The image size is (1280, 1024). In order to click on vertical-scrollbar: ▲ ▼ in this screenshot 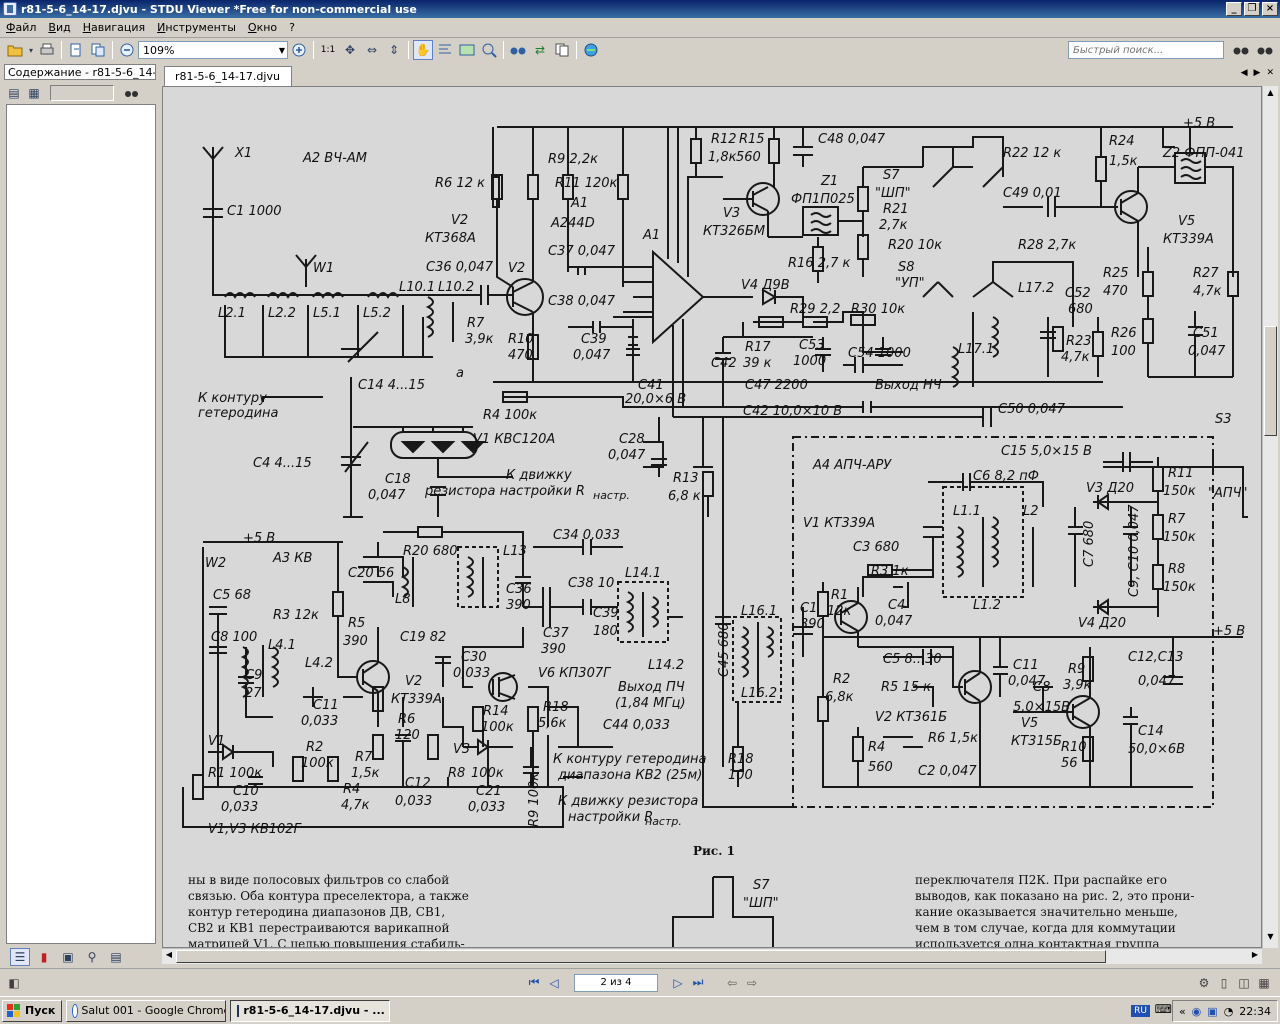, I will do `click(1270, 517)`.